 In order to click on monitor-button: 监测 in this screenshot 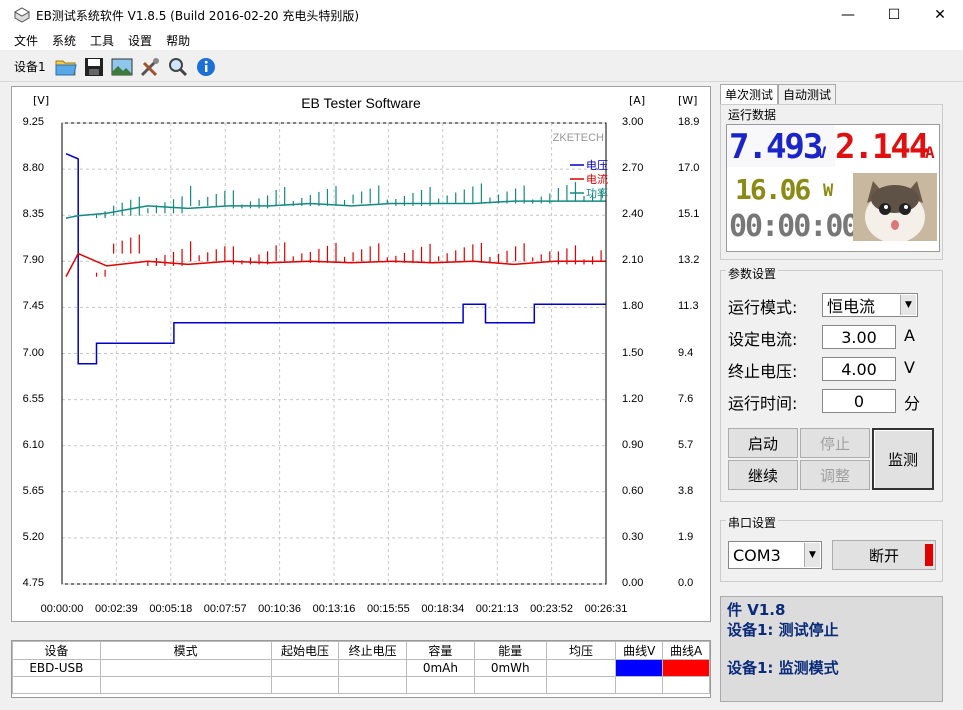, I will do `click(903, 459)`.